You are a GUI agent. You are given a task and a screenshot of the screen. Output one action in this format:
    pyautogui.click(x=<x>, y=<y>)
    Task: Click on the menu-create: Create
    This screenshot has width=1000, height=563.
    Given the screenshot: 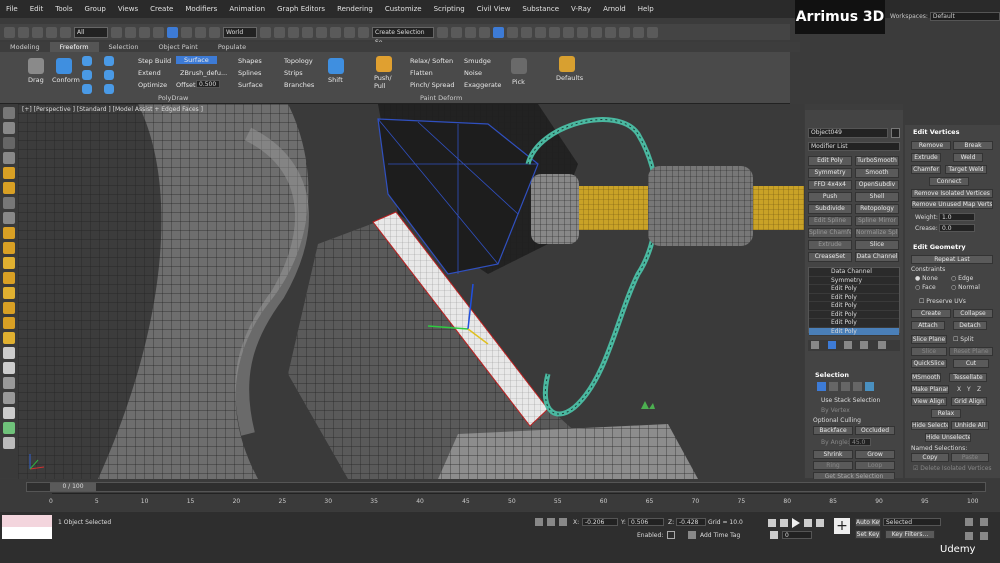 What is the action you would take?
    pyautogui.click(x=161, y=9)
    